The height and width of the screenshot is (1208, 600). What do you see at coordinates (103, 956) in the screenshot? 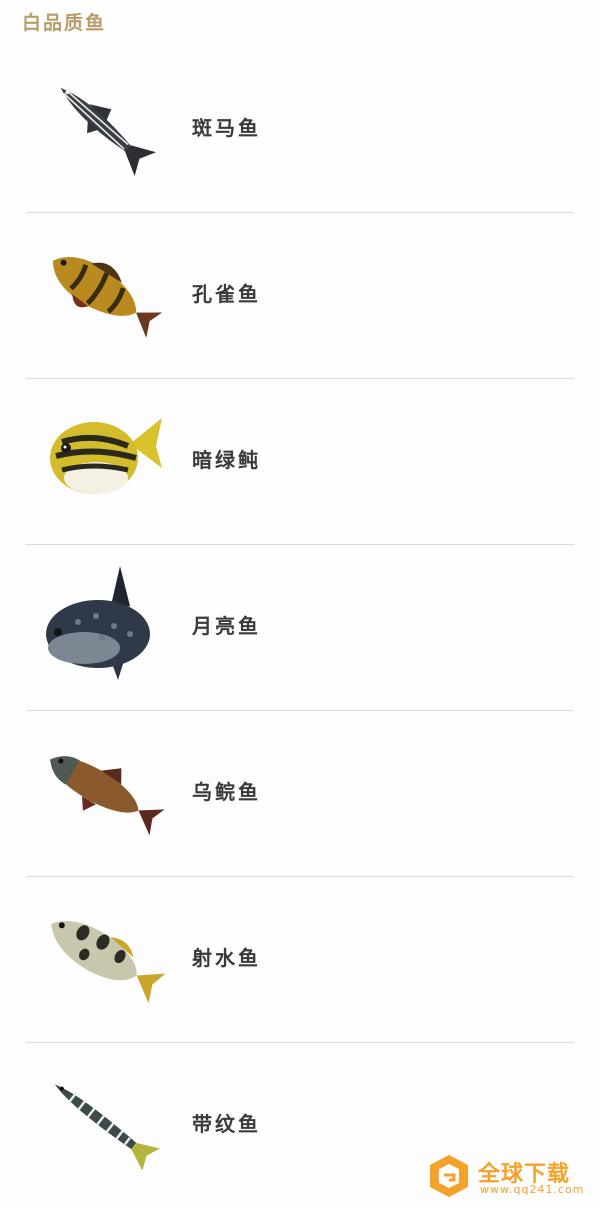
I see `archer-fish-icon` at bounding box center [103, 956].